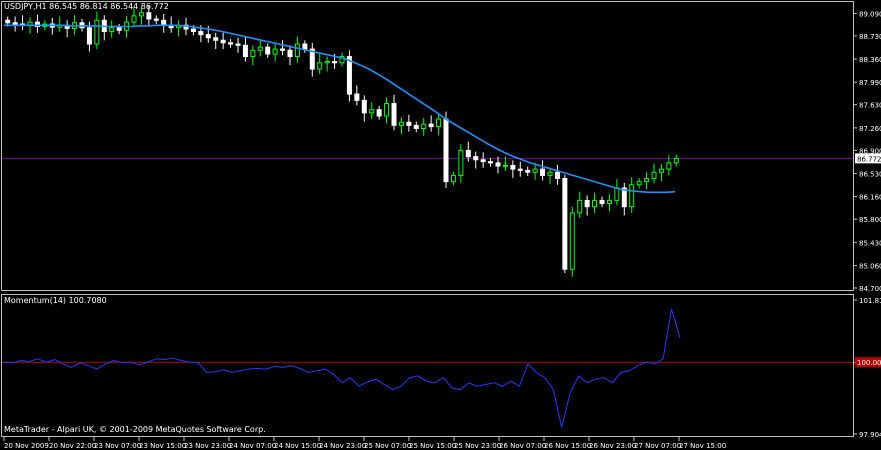 The width and height of the screenshot is (881, 450). Describe the element at coordinates (297, 446) in the screenshot. I see `time-tick-label: 24 Nov 15:00` at that location.